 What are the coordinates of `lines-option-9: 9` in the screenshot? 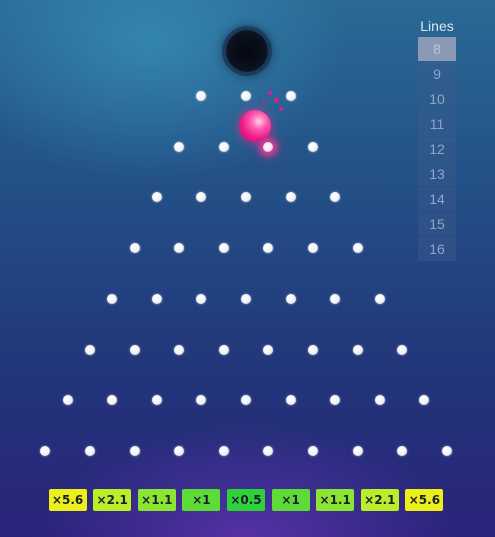 It's located at (437, 74).